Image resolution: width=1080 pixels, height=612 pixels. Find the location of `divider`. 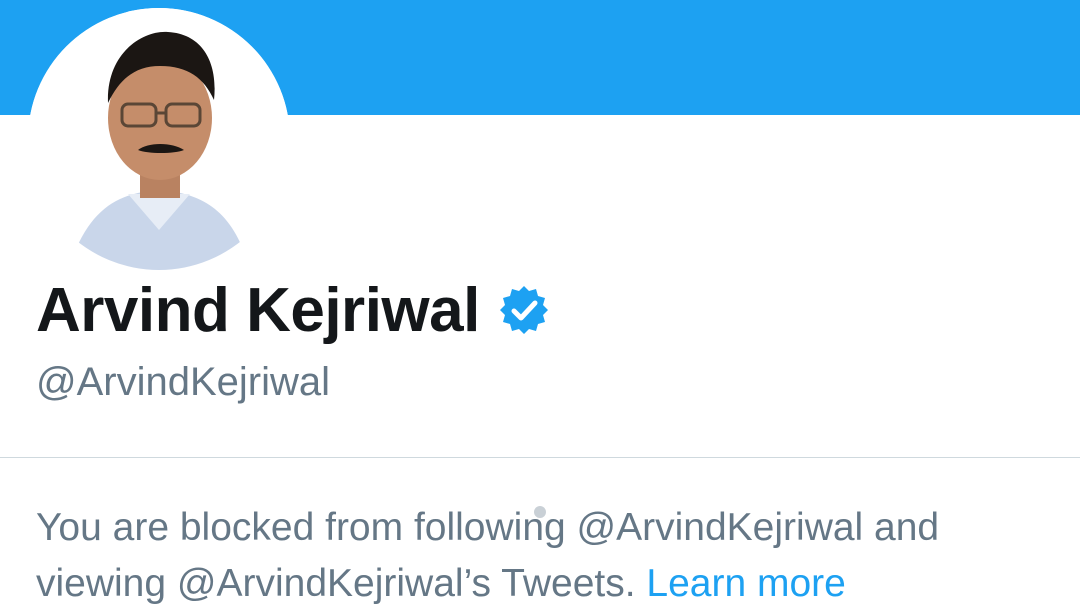

divider is located at coordinates (540, 457).